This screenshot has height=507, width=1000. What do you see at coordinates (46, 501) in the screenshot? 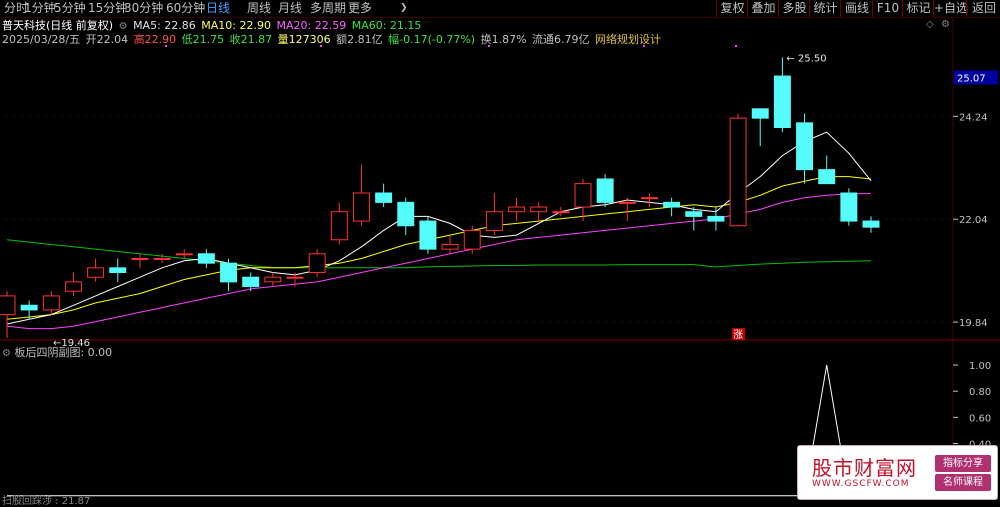
I see `footer-partial: 扫股回踩涉 : 21.87` at bounding box center [46, 501].